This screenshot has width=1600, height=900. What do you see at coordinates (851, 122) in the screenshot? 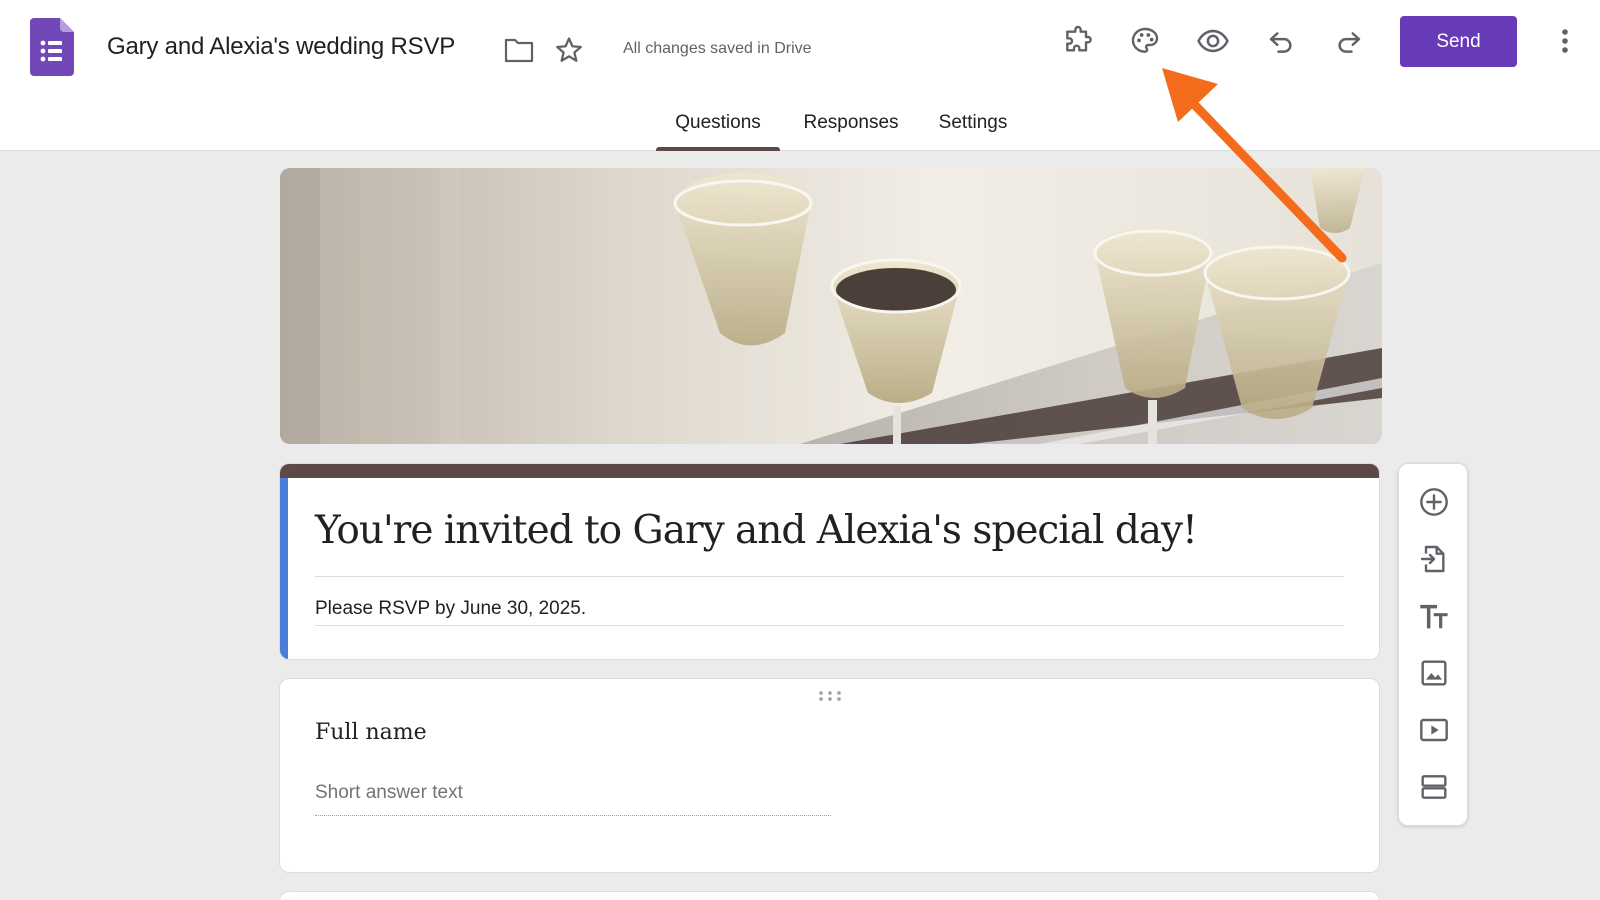
I see `tab-responses-label: Responses` at bounding box center [851, 122].